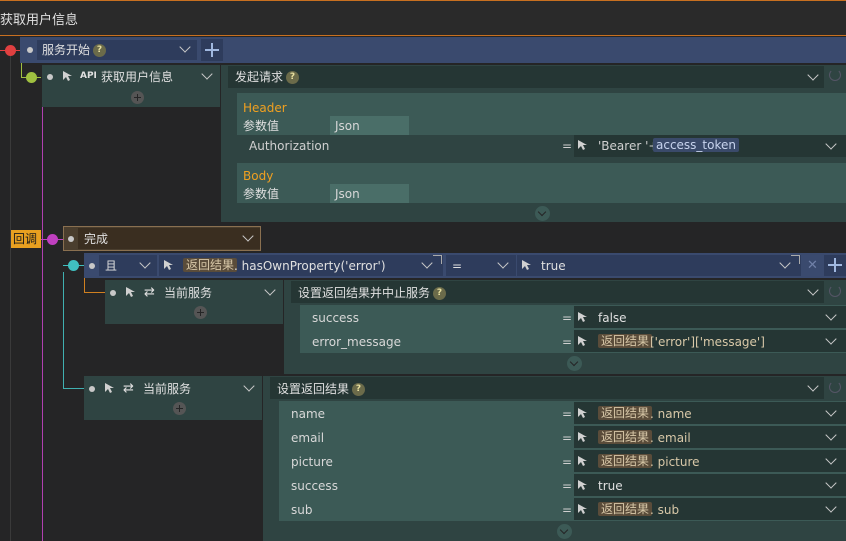  What do you see at coordinates (261, 126) in the screenshot?
I see `header-param-label: 参数值` at bounding box center [261, 126].